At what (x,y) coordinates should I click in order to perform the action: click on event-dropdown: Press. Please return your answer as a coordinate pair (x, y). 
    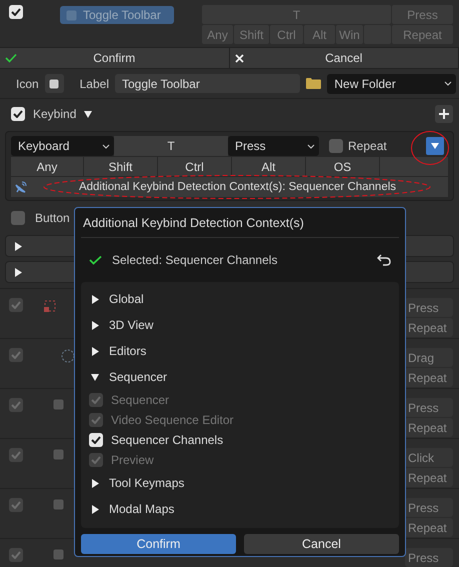
    Looking at the image, I should click on (273, 146).